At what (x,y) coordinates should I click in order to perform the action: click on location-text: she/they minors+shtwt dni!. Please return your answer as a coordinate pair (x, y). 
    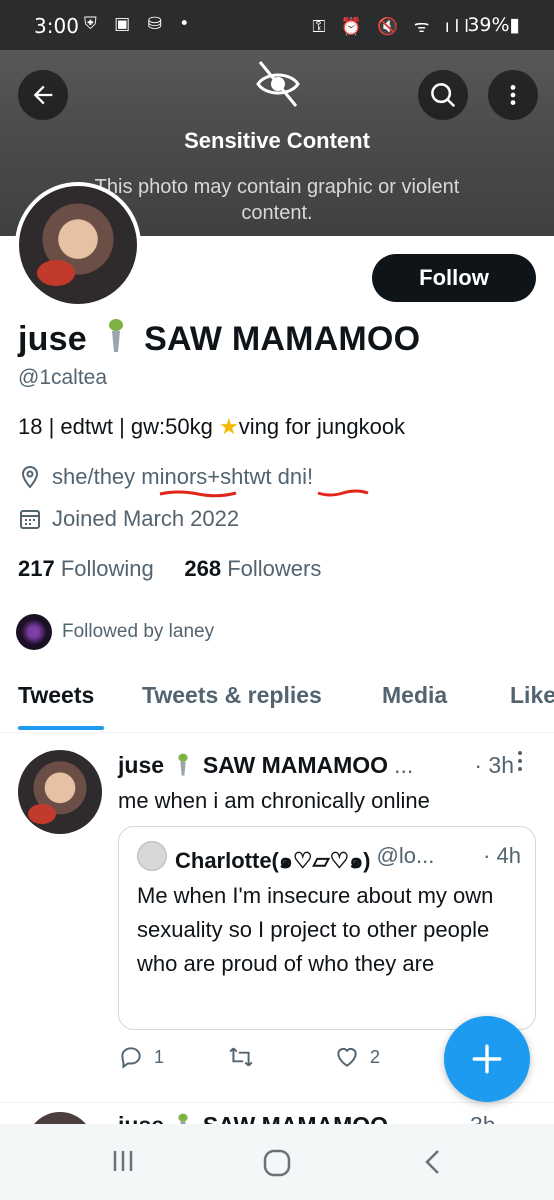
    Looking at the image, I should click on (183, 476).